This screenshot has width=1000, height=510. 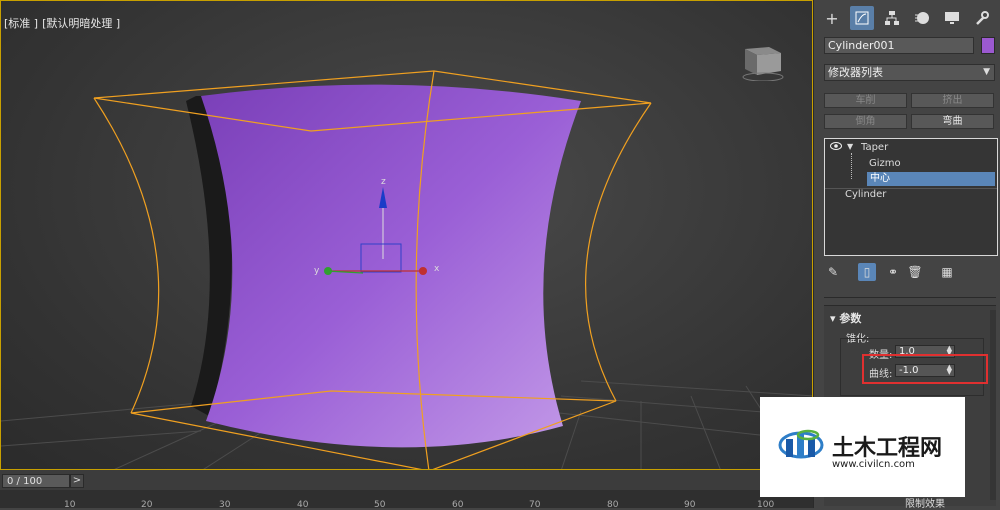 What do you see at coordinates (147, 505) in the screenshot?
I see `tick-label: 20` at bounding box center [147, 505].